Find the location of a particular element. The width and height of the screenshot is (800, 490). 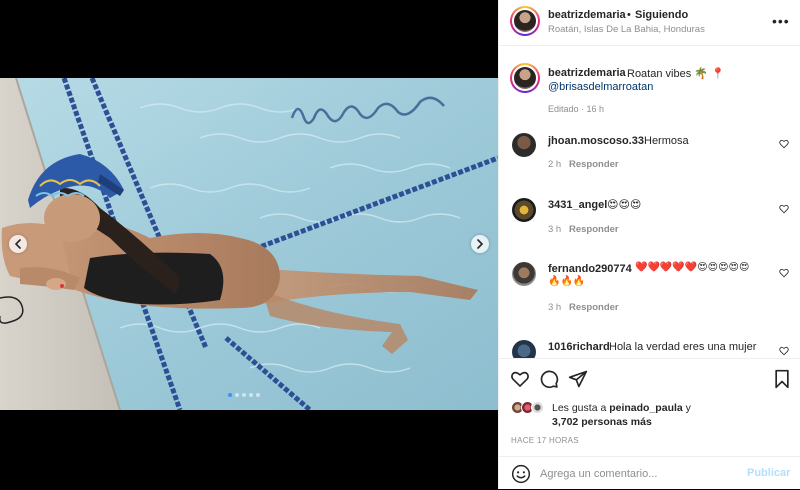

author-username: beatrizdemaria is located at coordinates (587, 15).